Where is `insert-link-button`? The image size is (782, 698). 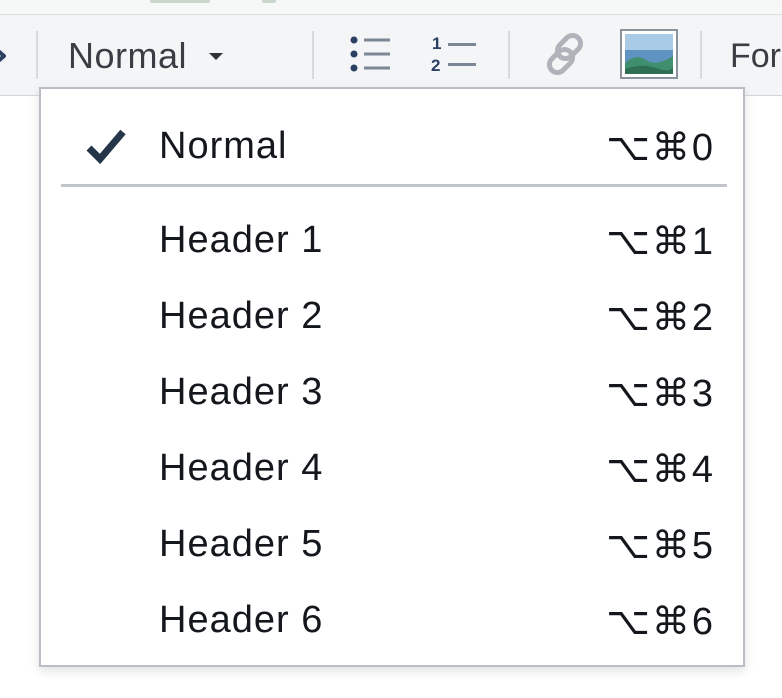 insert-link-button is located at coordinates (566, 55).